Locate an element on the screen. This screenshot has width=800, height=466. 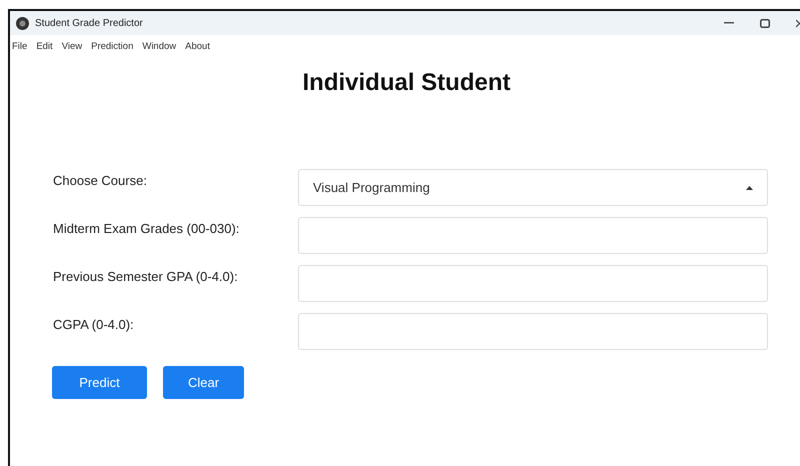
course-dropdown: Visual Programming is located at coordinates (533, 187).